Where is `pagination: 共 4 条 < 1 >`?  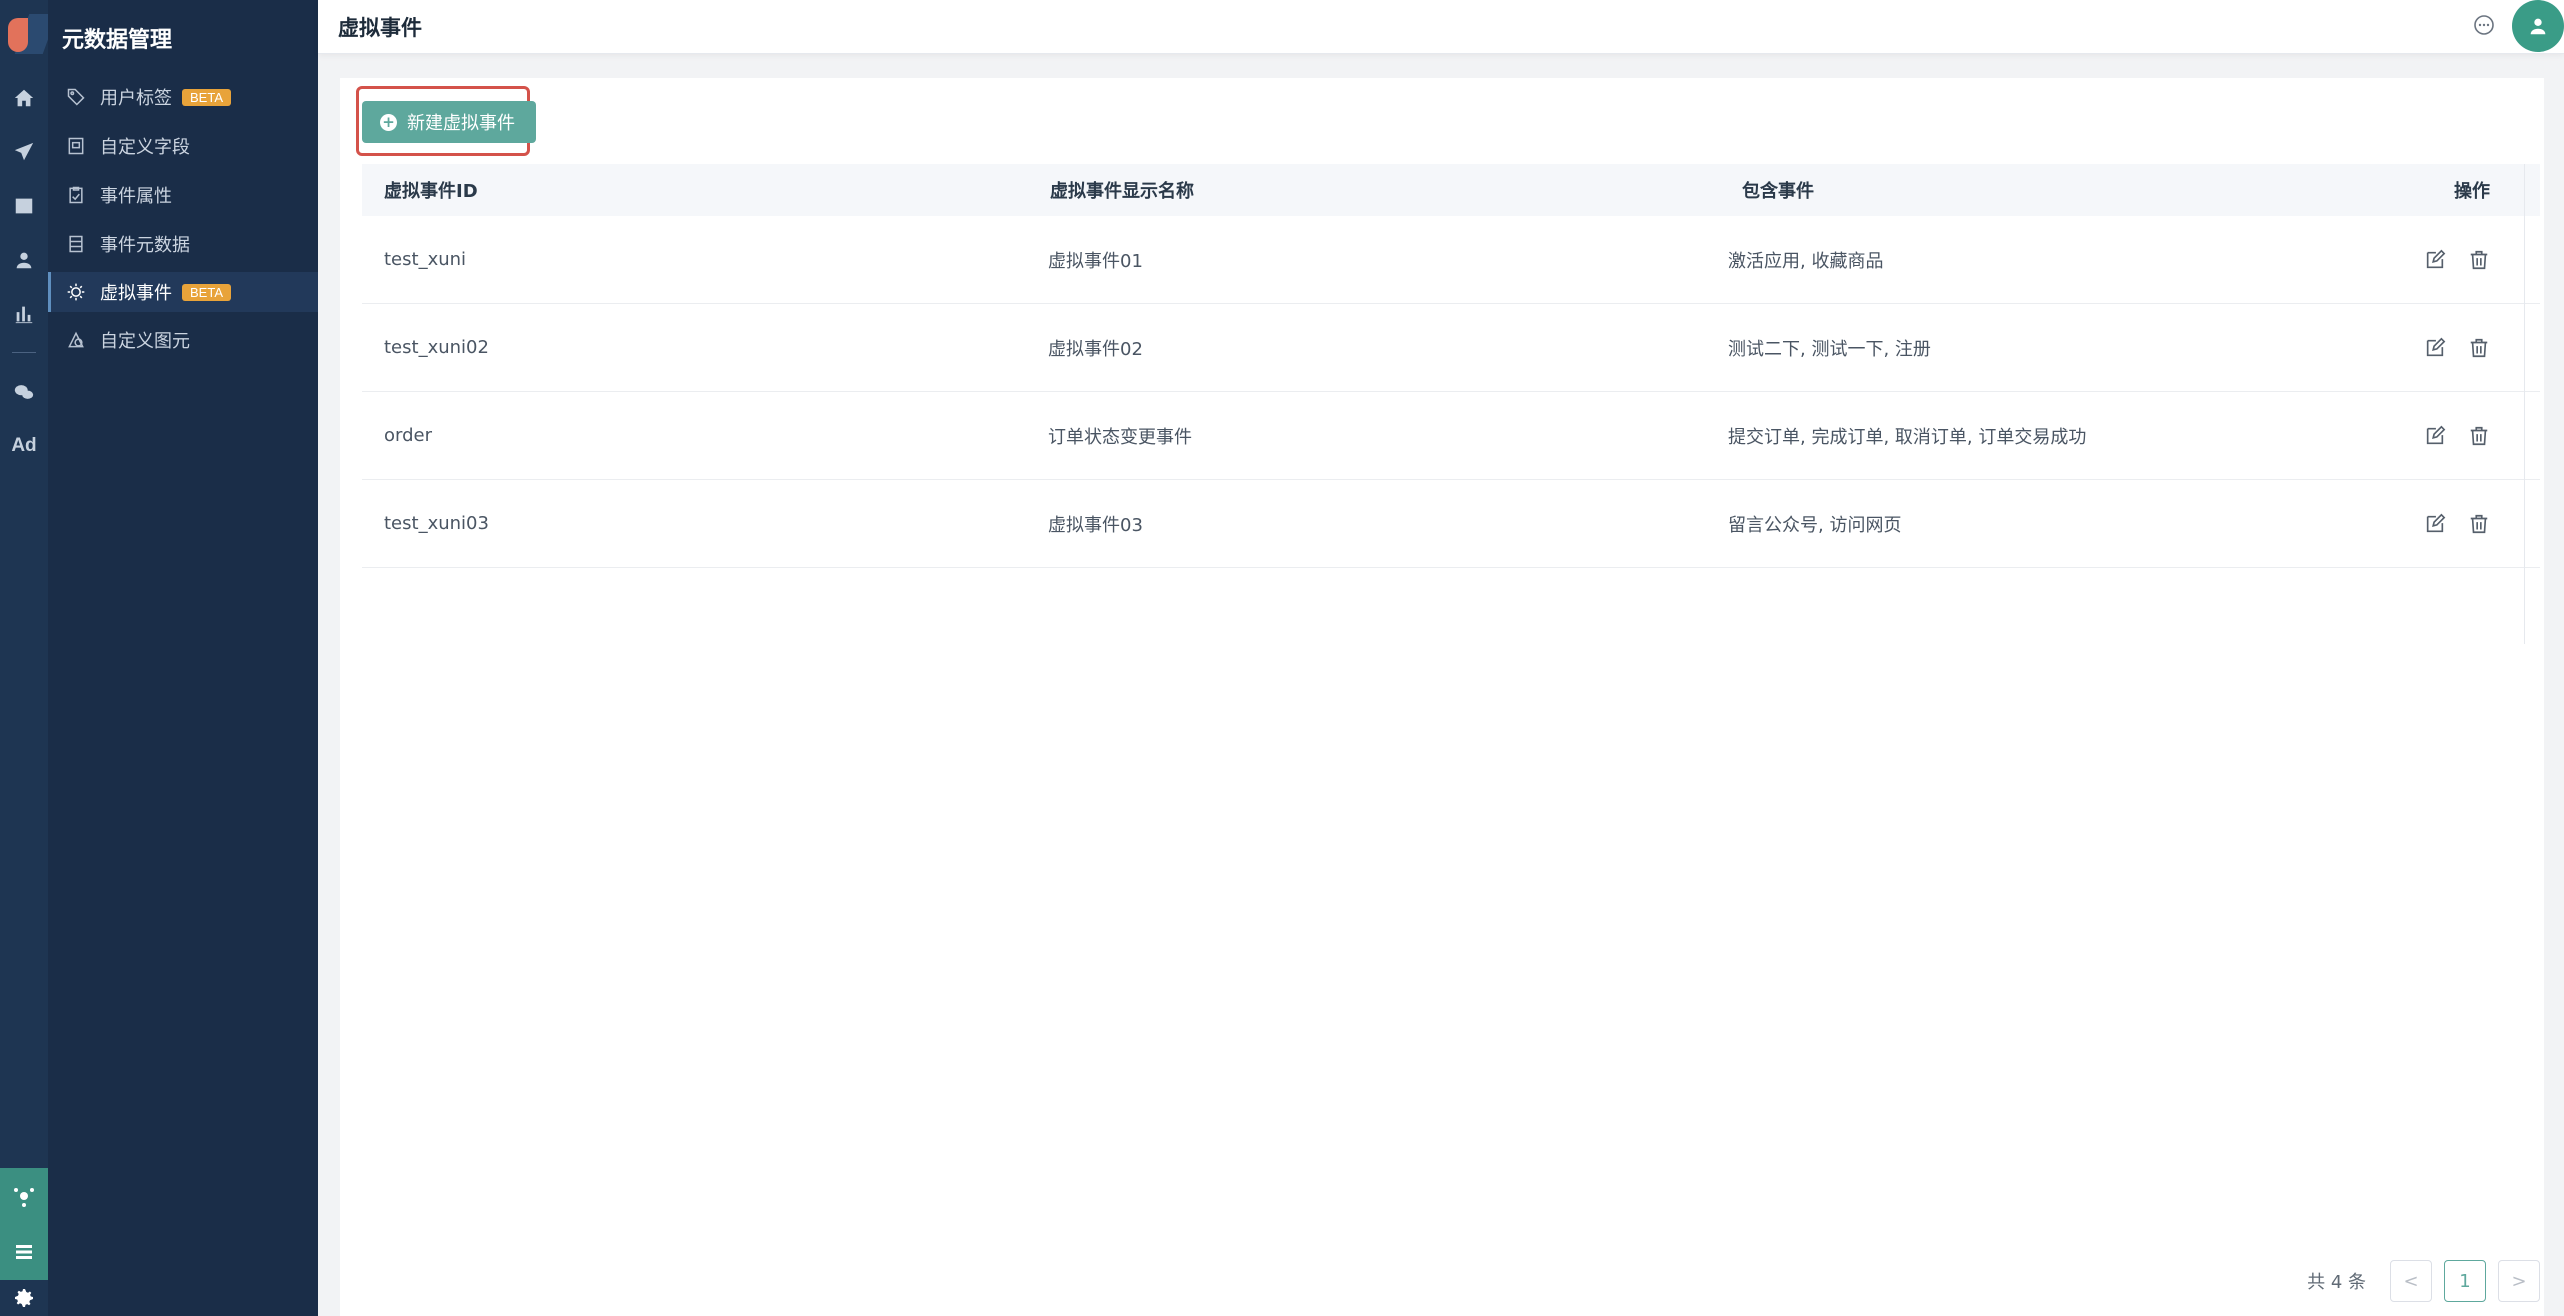
pagination: 共 4 条 < 1 > is located at coordinates (2423, 1281).